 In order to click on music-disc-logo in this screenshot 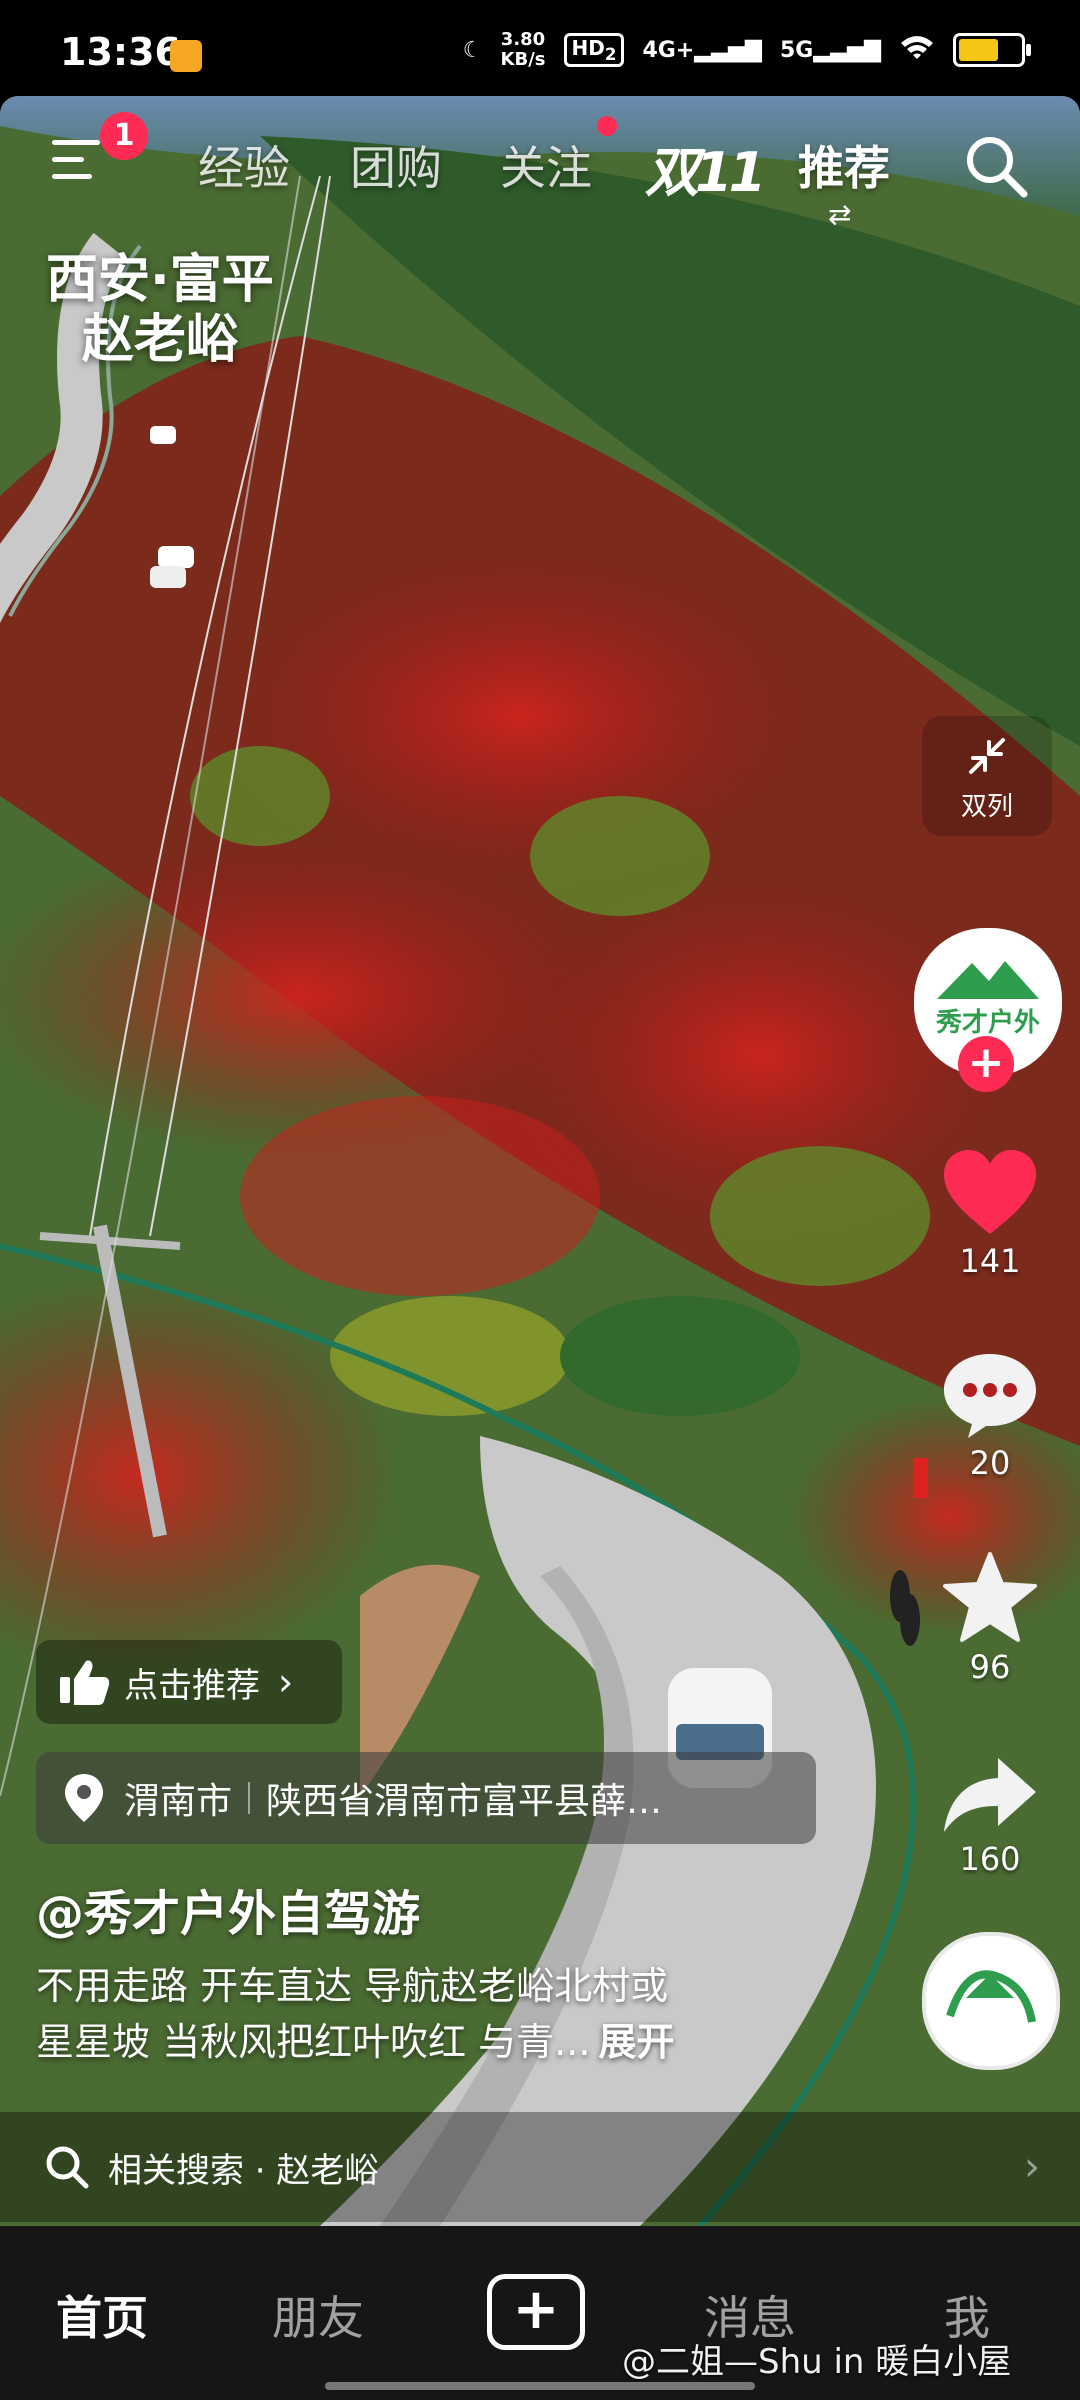, I will do `click(991, 1996)`.